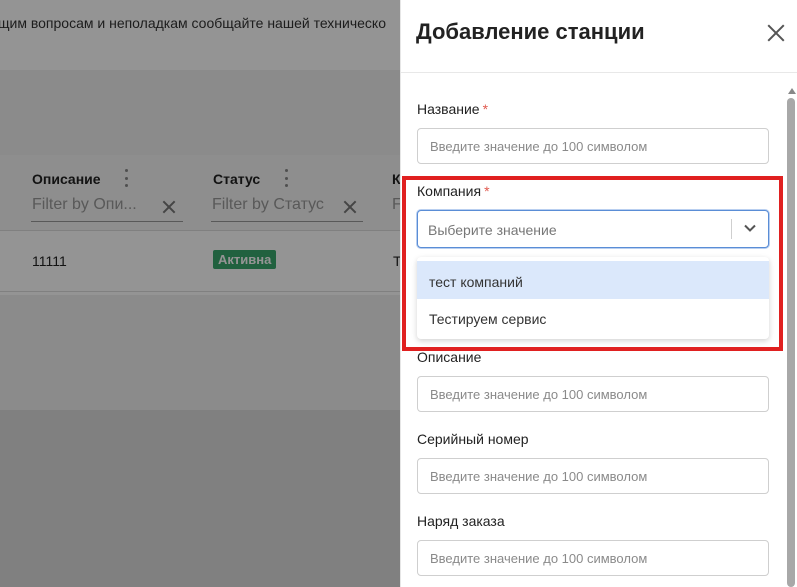 This screenshot has height=587, width=797. I want to click on company-select-placeholder: Выберите значение, so click(492, 230).